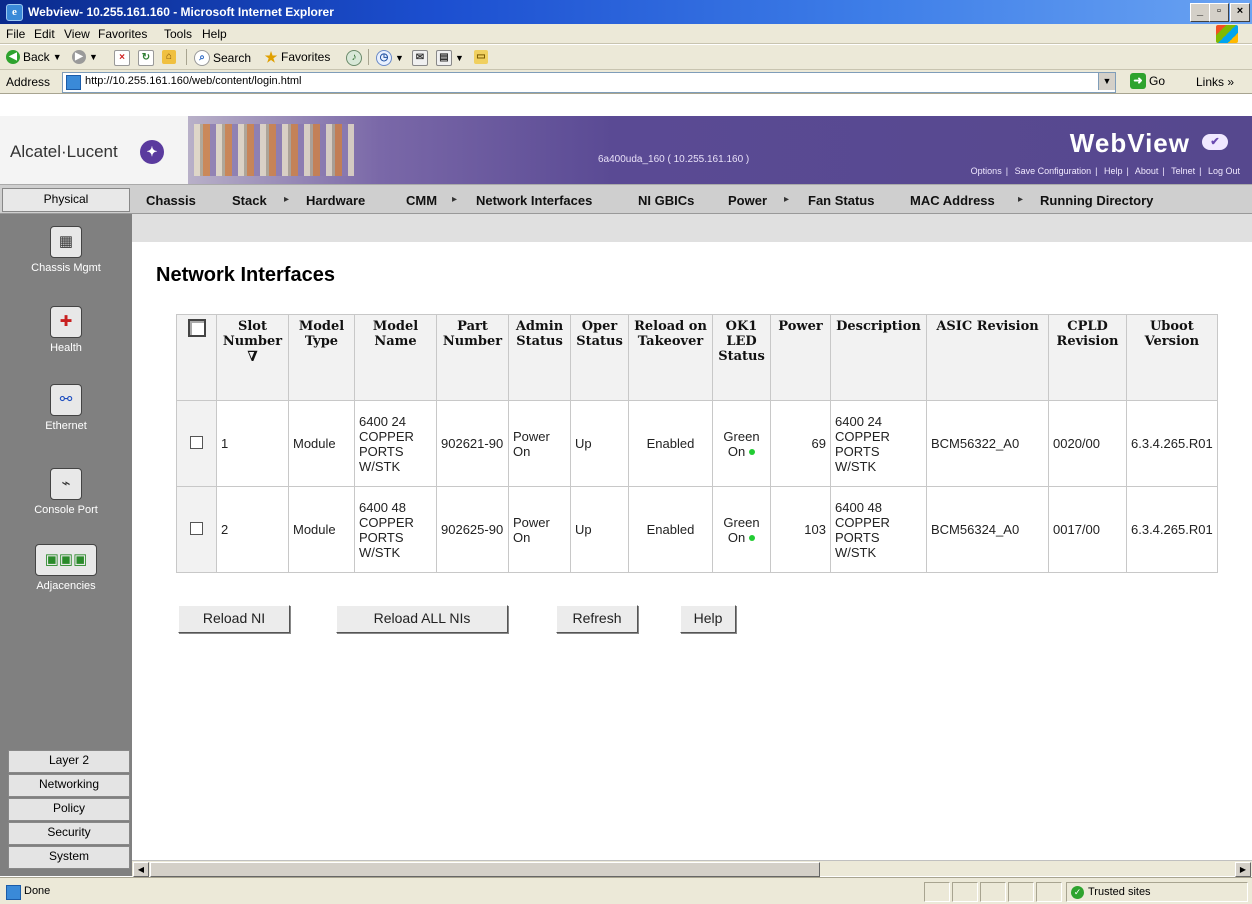 This screenshot has width=1252, height=904. What do you see at coordinates (666, 200) in the screenshot?
I see `nav-ni-gbics: NI GBICs` at bounding box center [666, 200].